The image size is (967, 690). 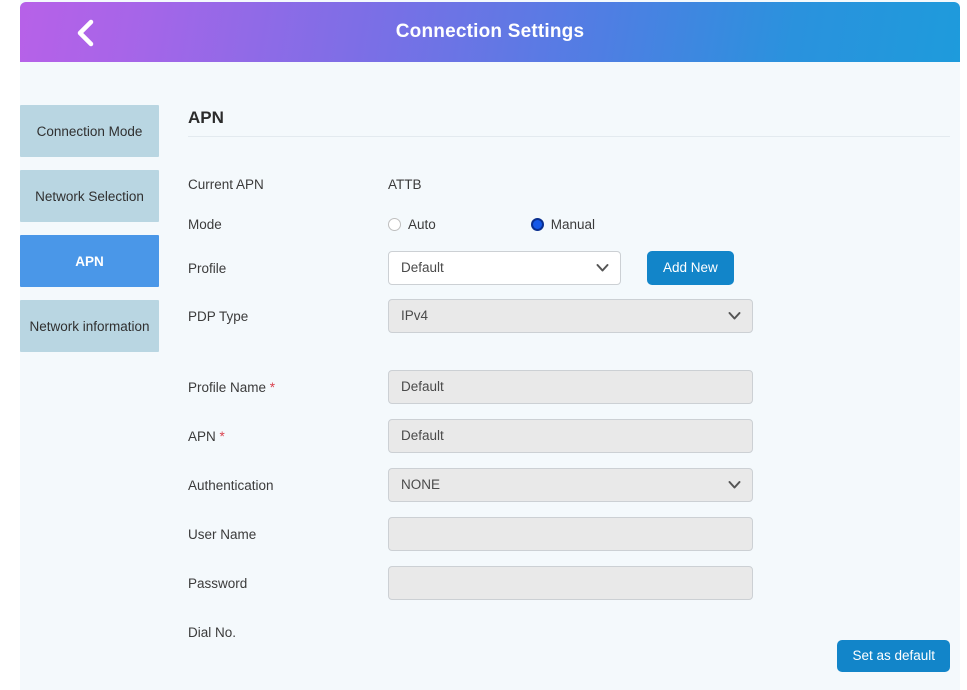 I want to click on sidebar-item-connection-mode: Connection Mode, so click(x=89, y=131).